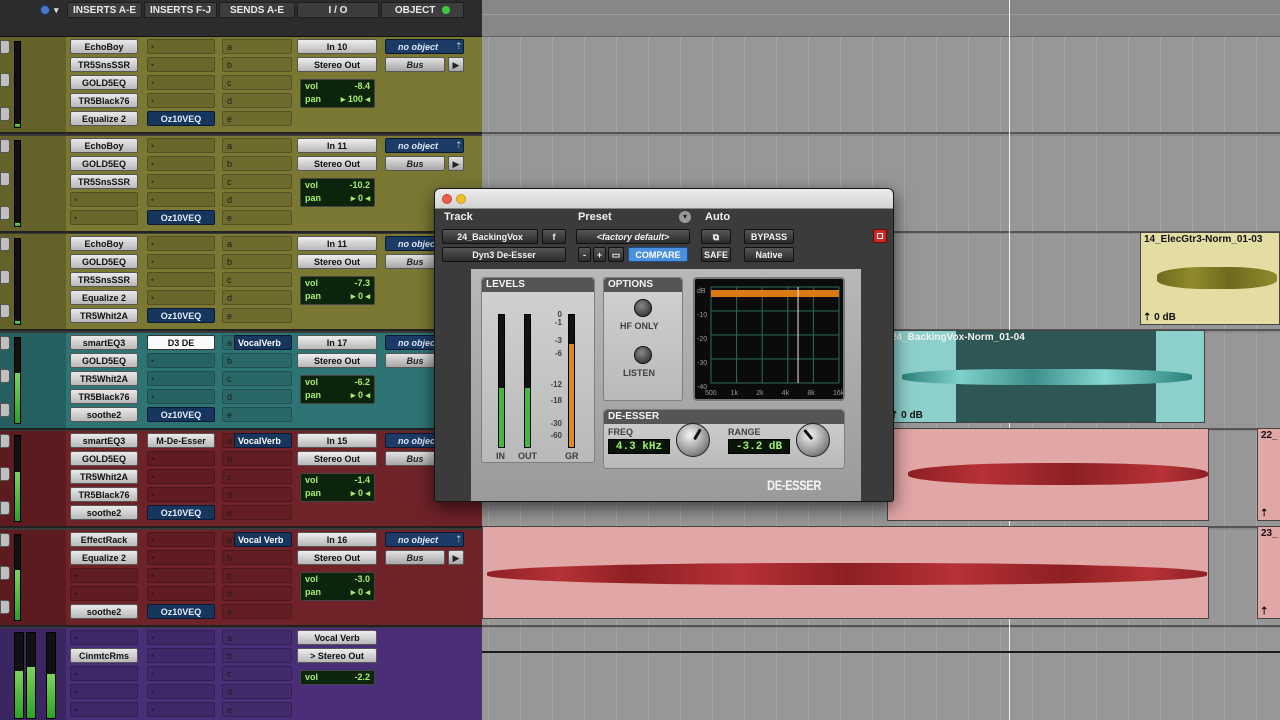 Image resolution: width=1280 pixels, height=720 pixels. I want to click on hf-only-button, so click(643, 308).